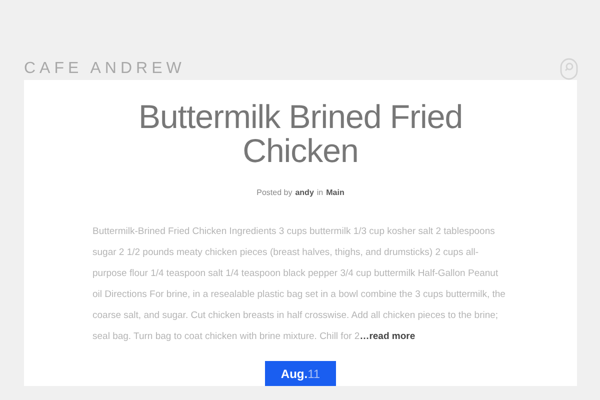 This screenshot has height=400, width=600. Describe the element at coordinates (294, 373) in the screenshot. I see `date-month: Aug.` at that location.